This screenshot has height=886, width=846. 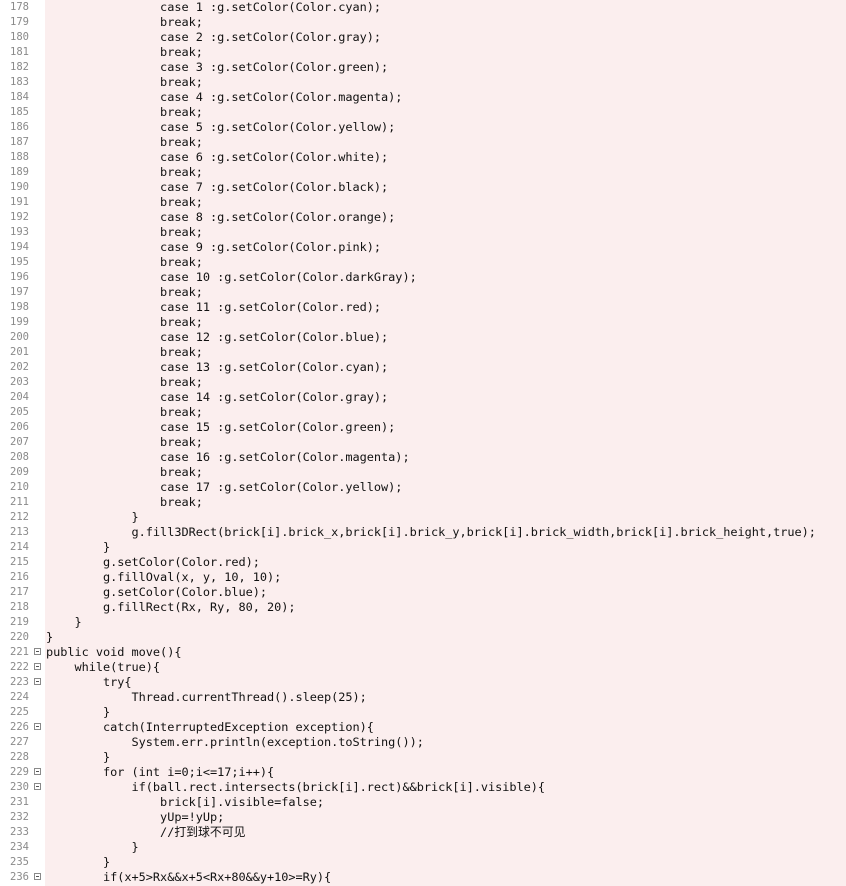 I want to click on code-line: 198 case 11 :g.setColor(Color.red);, so click(x=423, y=307).